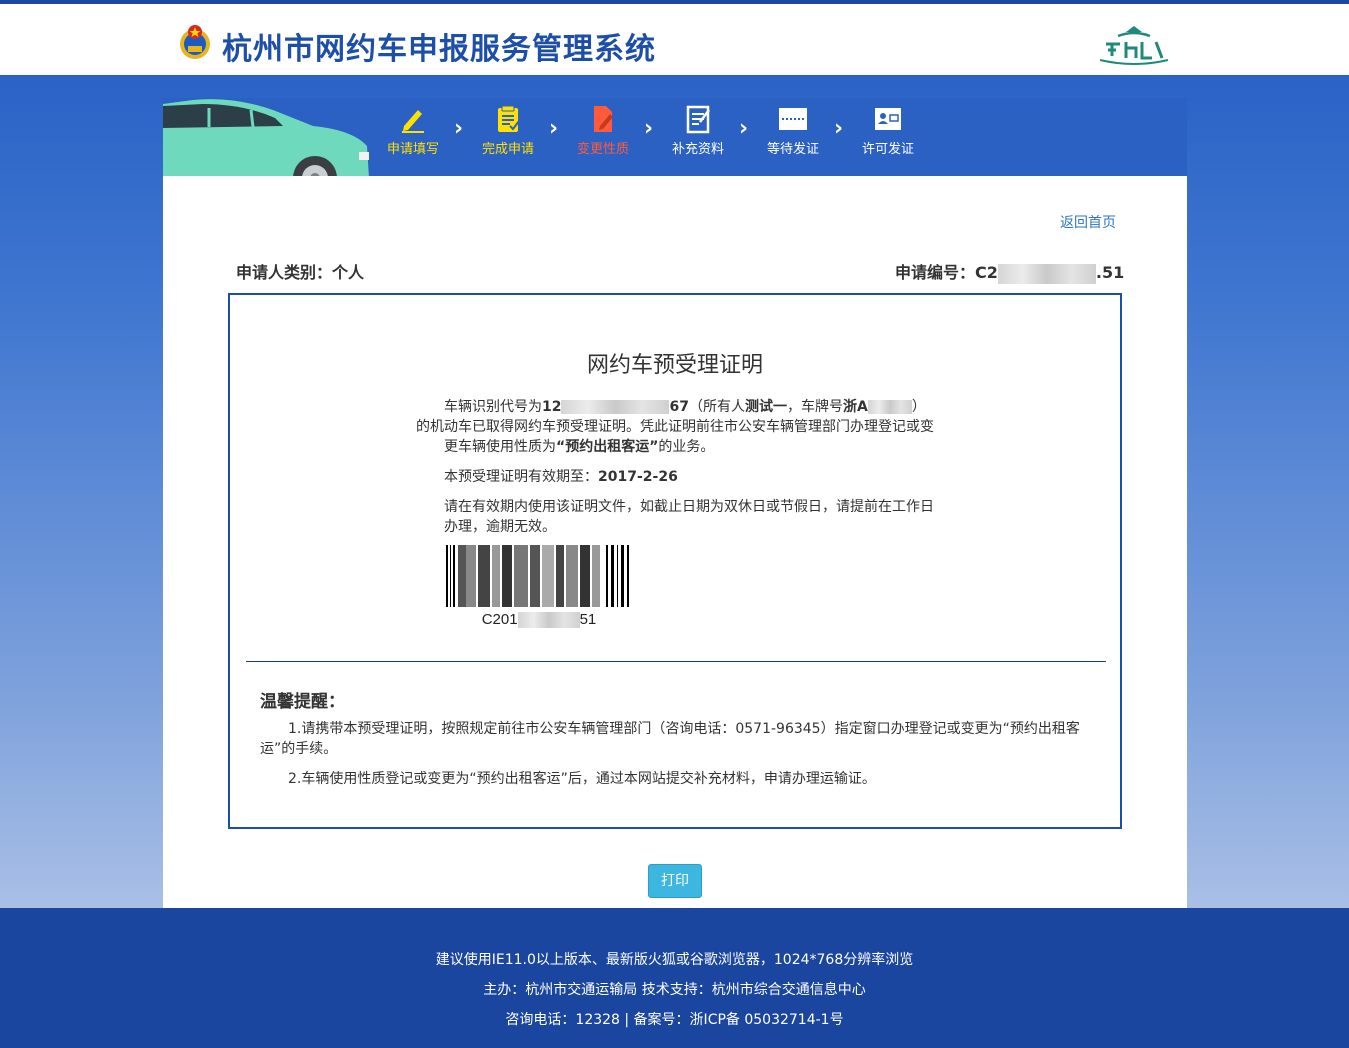 This screenshot has height=1048, width=1349. Describe the element at coordinates (1134, 45) in the screenshot. I see `hangzhou-city-logo-icon` at that location.